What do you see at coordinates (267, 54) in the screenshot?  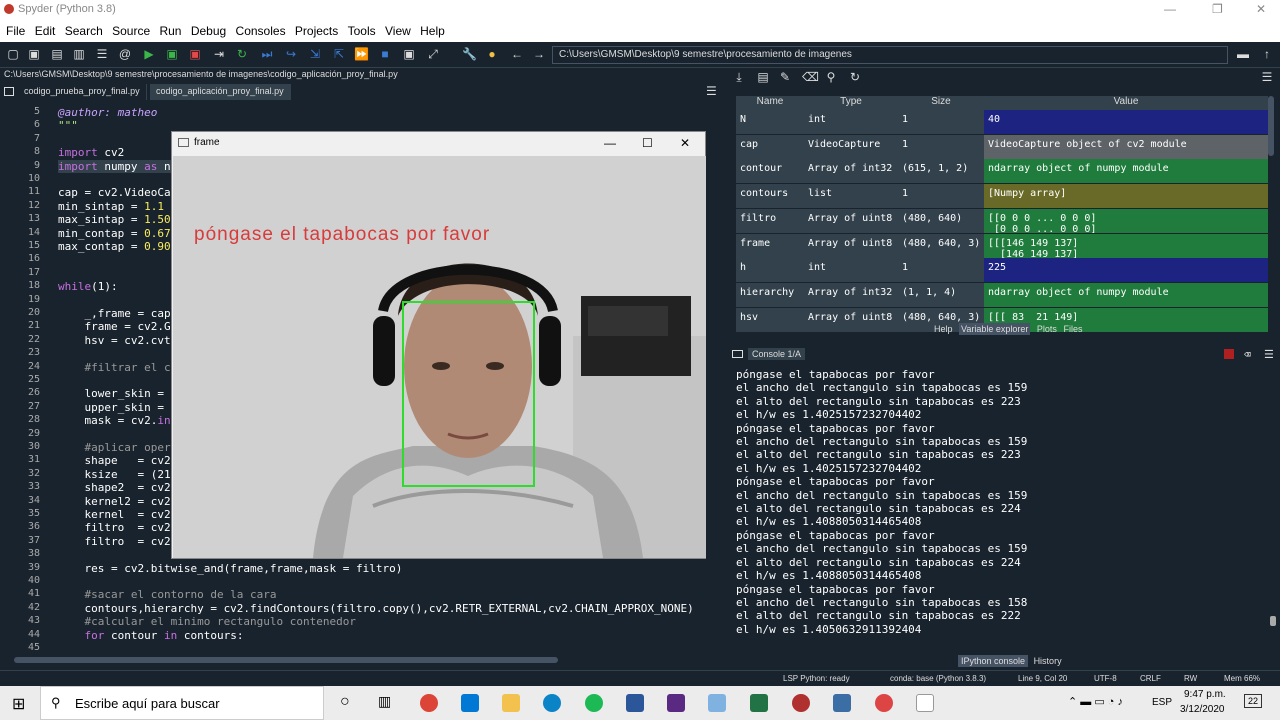 I see `debug-icon: ⏭` at bounding box center [267, 54].